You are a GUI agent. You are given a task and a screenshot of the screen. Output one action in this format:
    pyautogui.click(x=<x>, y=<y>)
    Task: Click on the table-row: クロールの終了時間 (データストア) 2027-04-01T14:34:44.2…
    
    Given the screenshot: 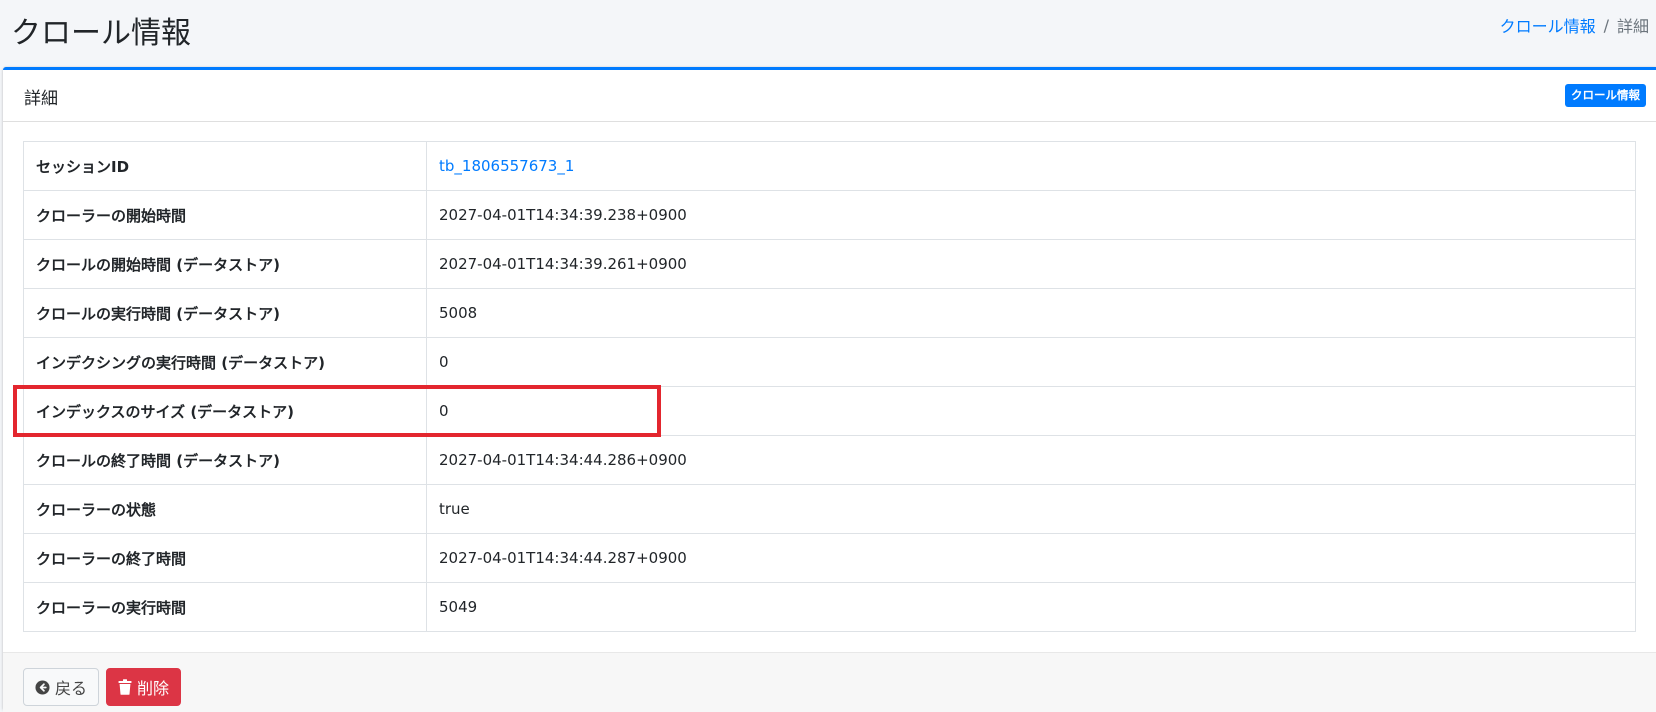 What is the action you would take?
    pyautogui.click(x=829, y=460)
    